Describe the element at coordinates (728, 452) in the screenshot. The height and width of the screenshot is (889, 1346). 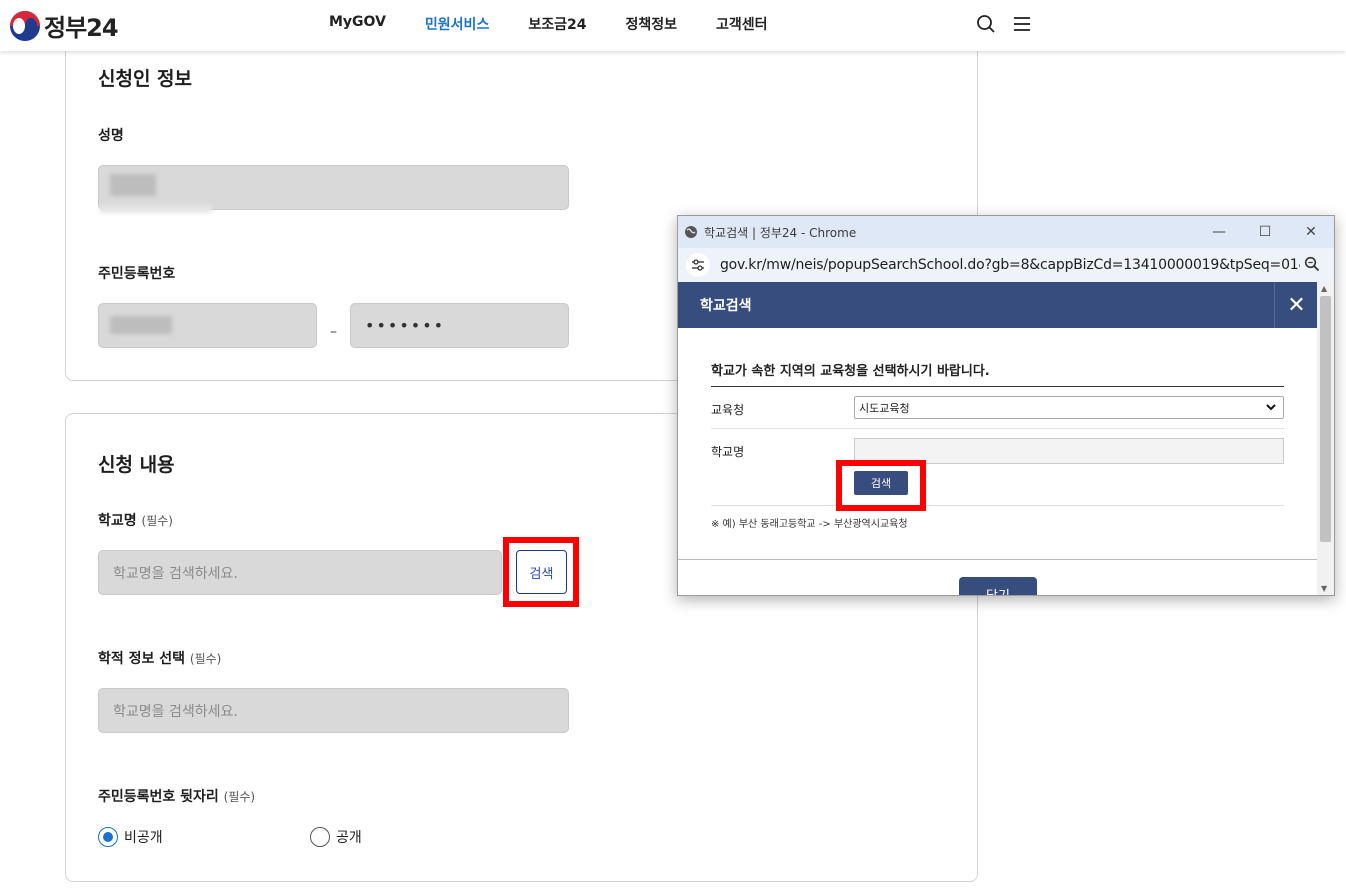
I see `dialog-school-label: 학교명` at that location.